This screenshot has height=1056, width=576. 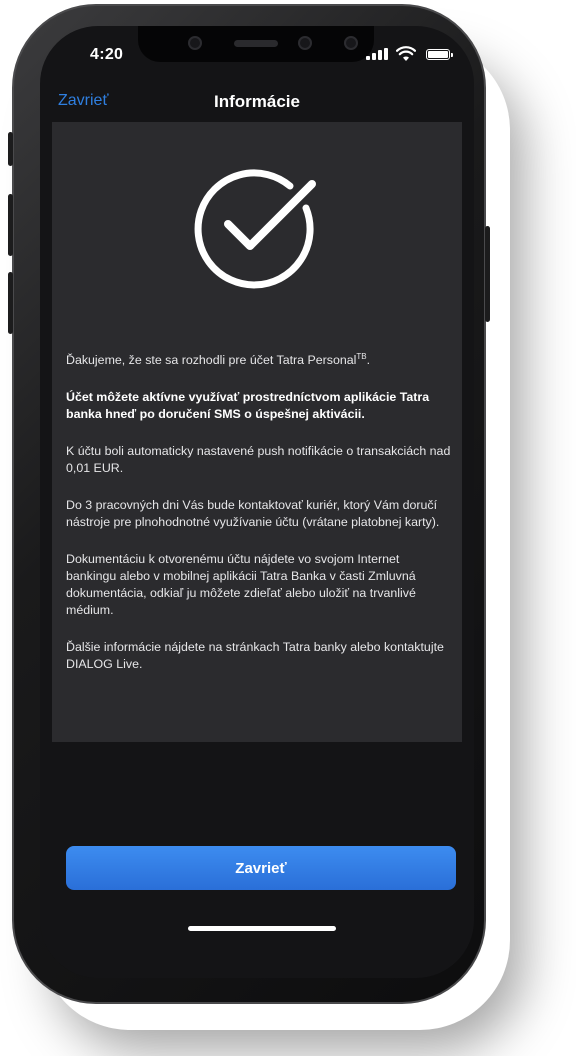 What do you see at coordinates (10, 149) in the screenshot?
I see `mute-switch` at bounding box center [10, 149].